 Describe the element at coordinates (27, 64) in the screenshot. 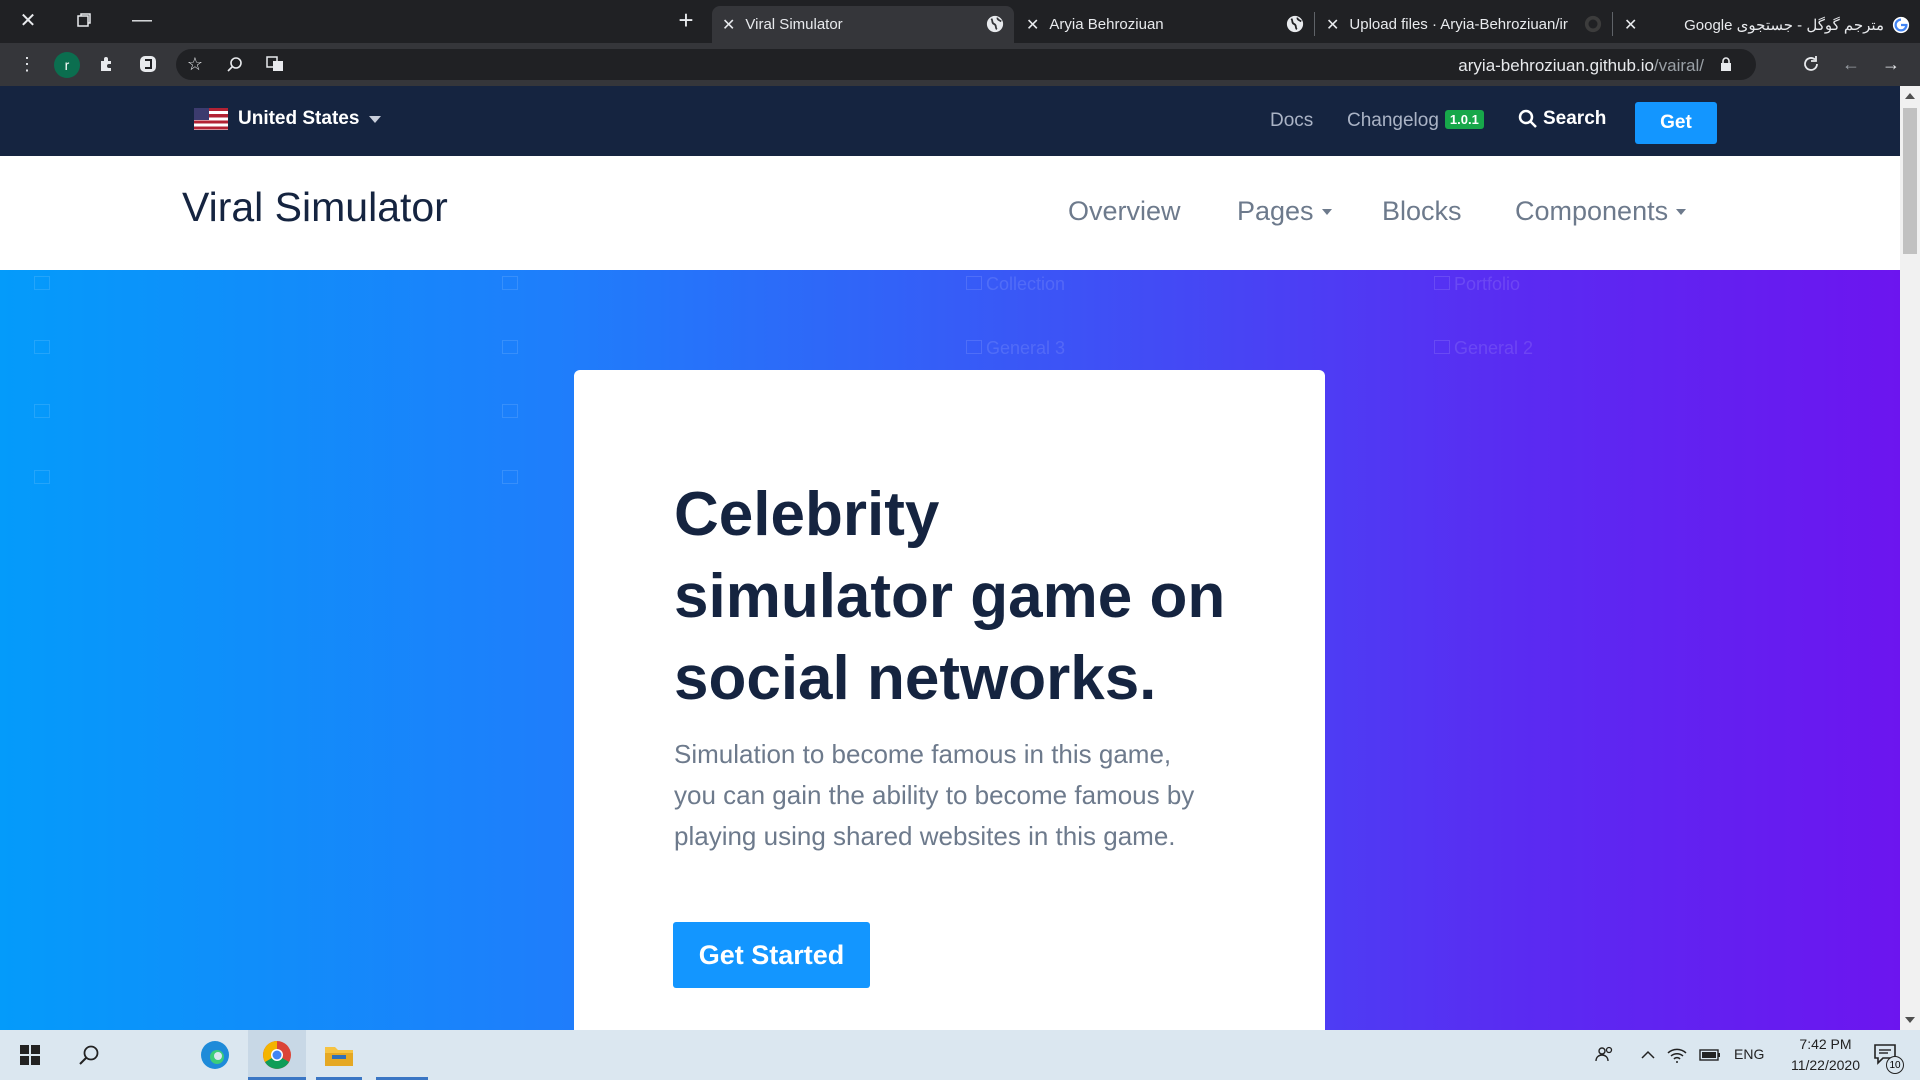

I see `menu-dots-icon: ⋮` at that location.